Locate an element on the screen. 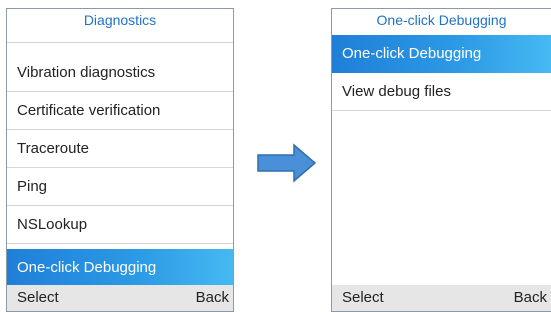 This screenshot has height=312, width=551. menu-item-ping: Ping is located at coordinates (120, 187).